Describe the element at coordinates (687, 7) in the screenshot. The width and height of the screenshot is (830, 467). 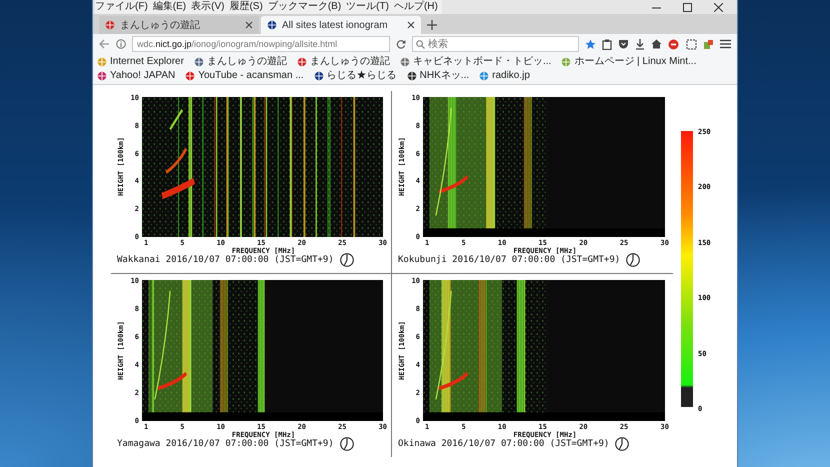
I see `maximize-icon` at that location.